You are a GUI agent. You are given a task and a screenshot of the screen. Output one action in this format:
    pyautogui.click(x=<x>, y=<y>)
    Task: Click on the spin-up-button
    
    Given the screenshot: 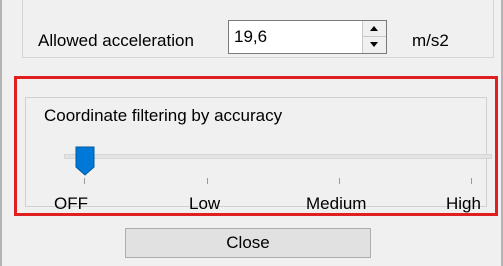 What is the action you would take?
    pyautogui.click(x=374, y=29)
    